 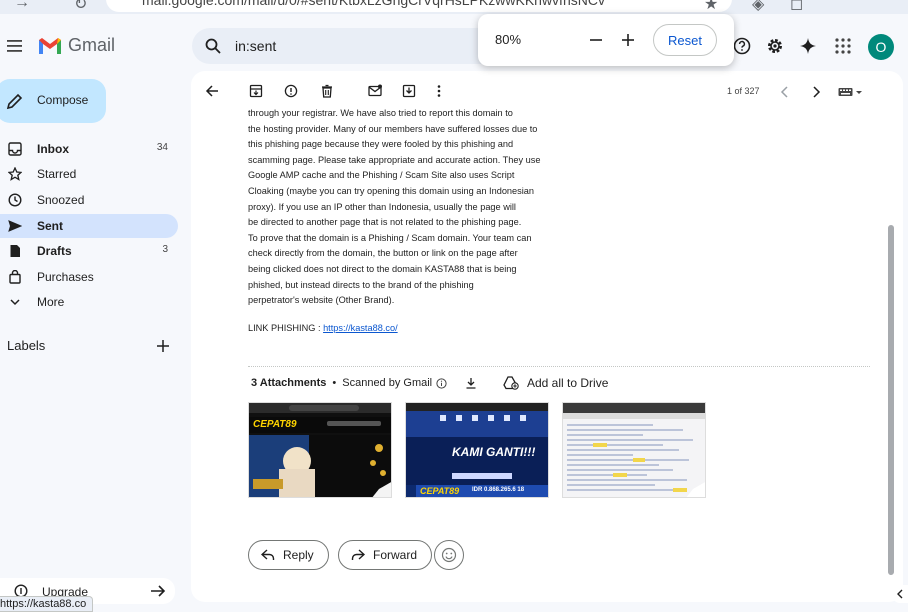 I want to click on apps-grid-icon, so click(x=843, y=46).